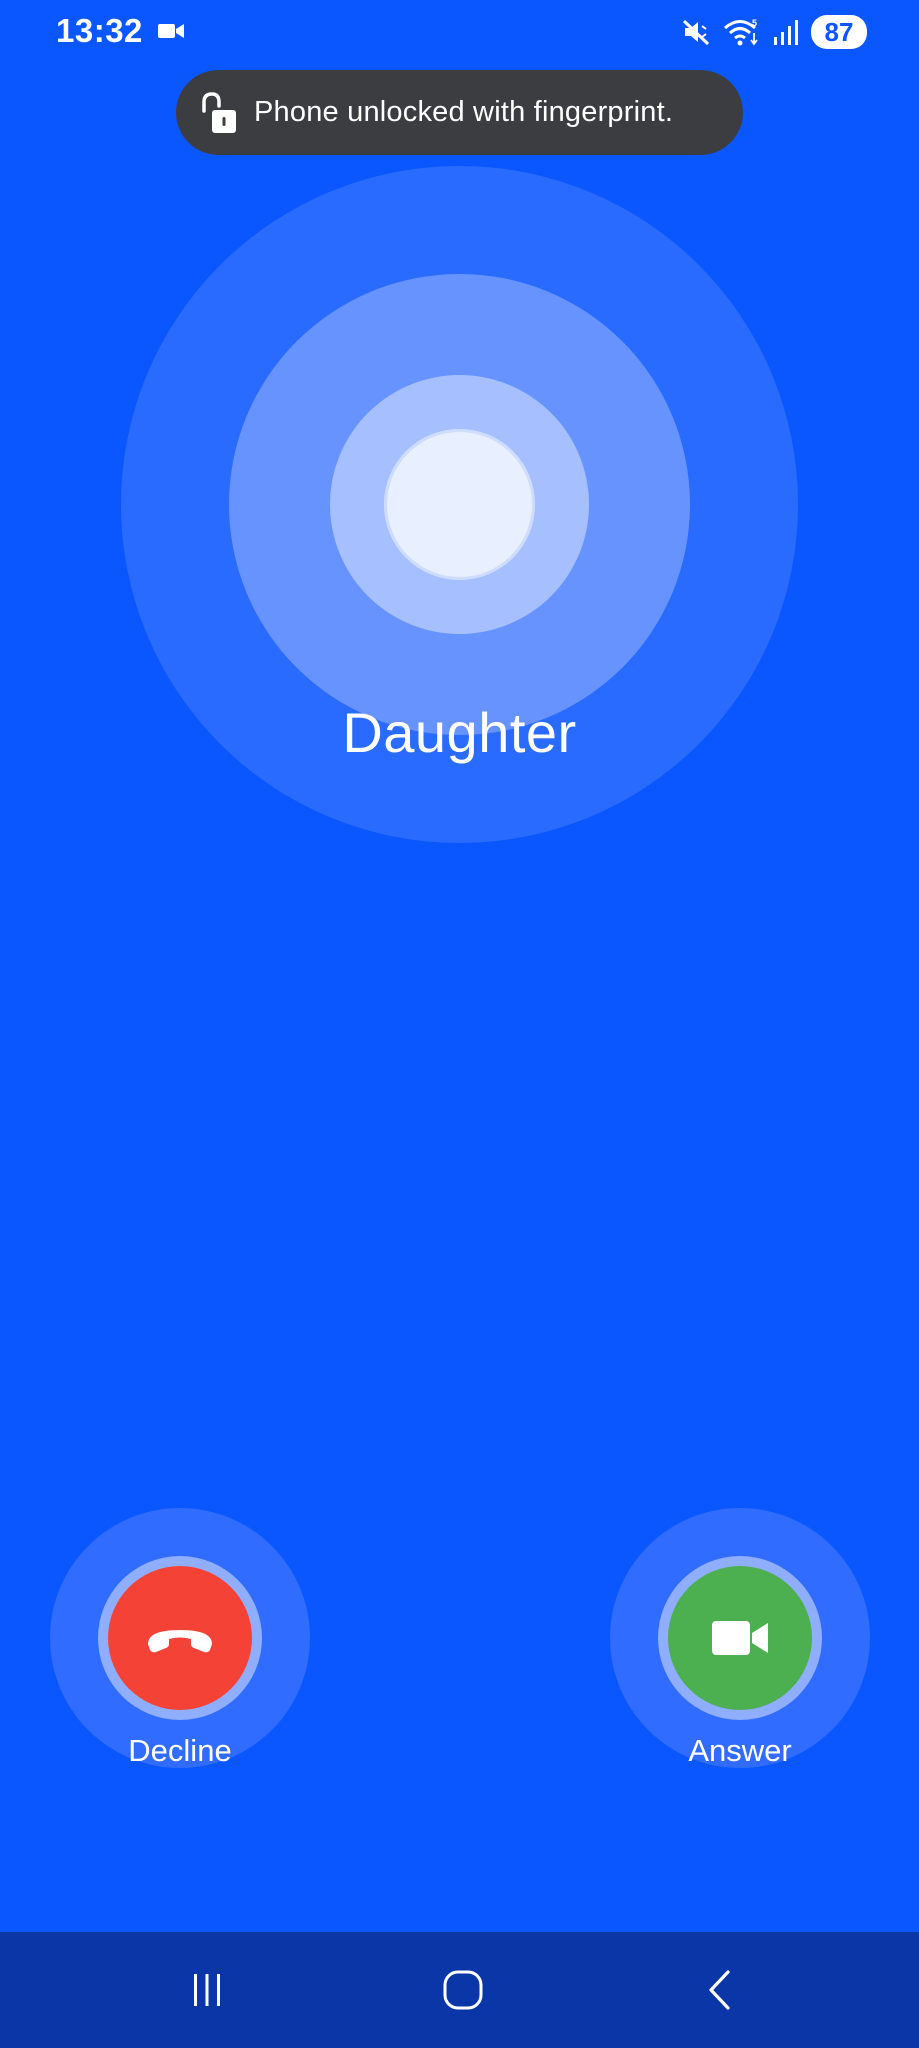  Describe the element at coordinates (696, 32) in the screenshot. I see `vibrate-mute-icon` at that location.